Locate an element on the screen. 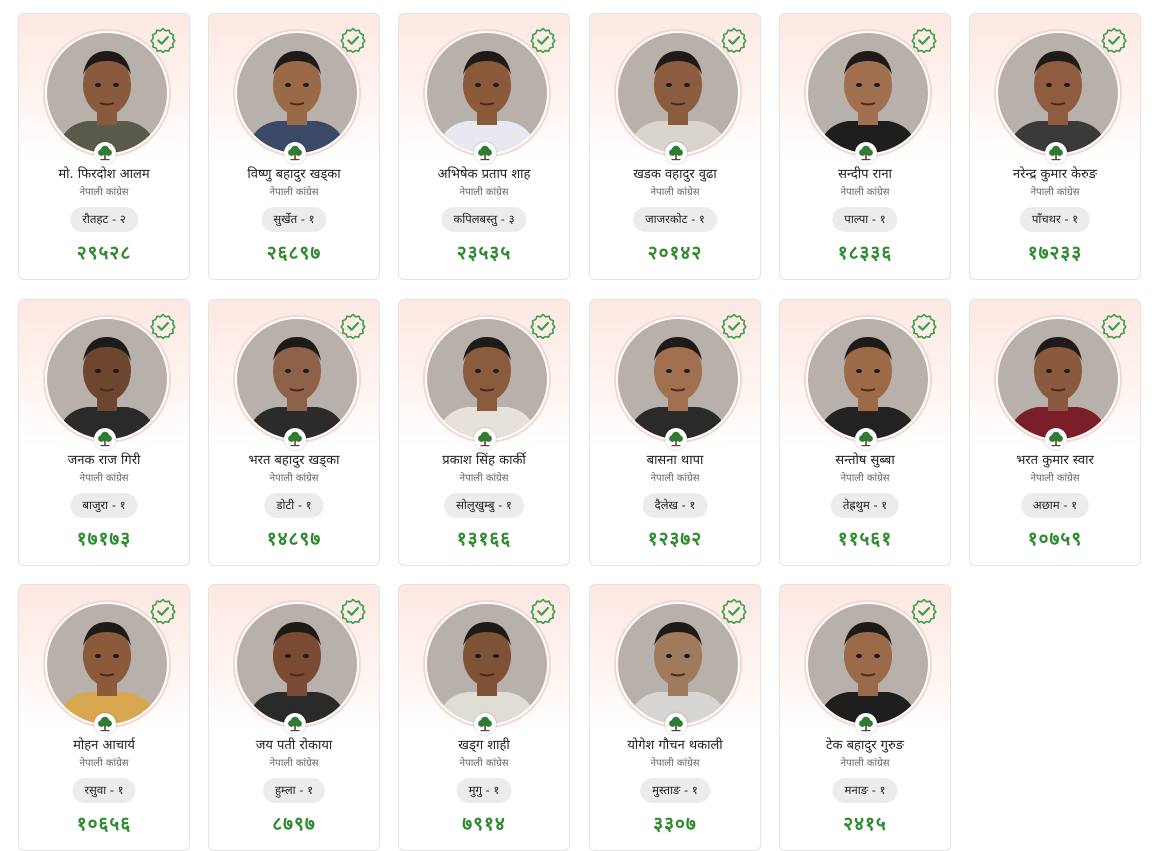 The width and height of the screenshot is (1161, 851). candidate-name: भरत कुमार स्वार is located at coordinates (1055, 459).